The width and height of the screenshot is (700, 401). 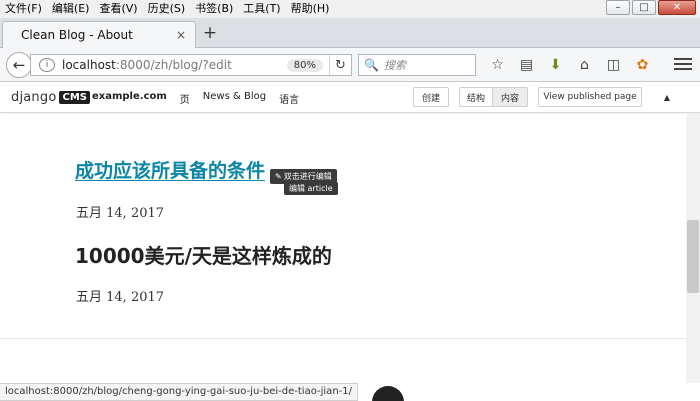 What do you see at coordinates (371, 65) in the screenshot?
I see `search-icon: 🔍` at bounding box center [371, 65].